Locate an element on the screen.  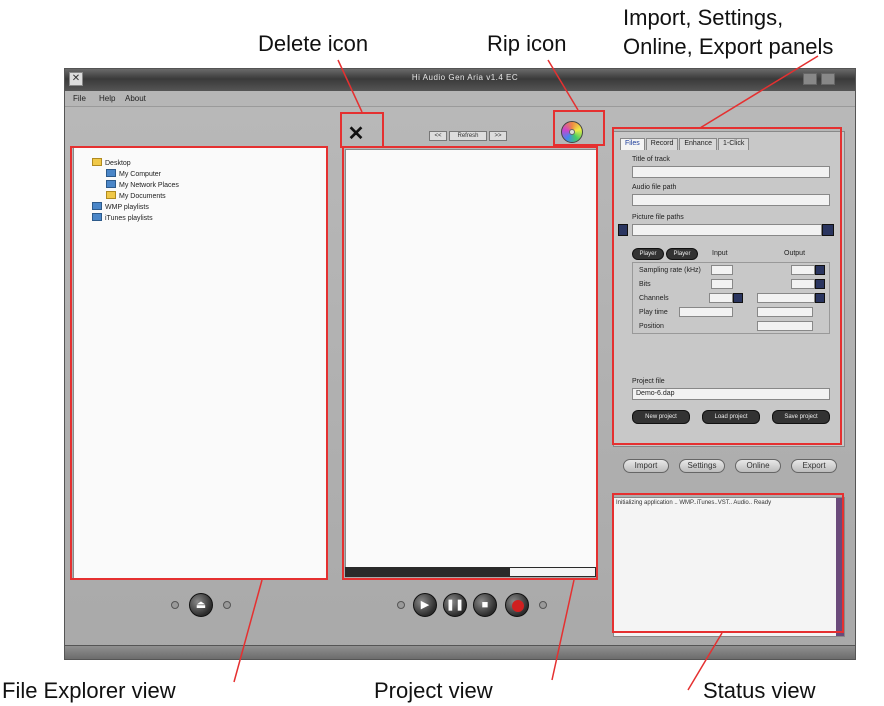
stop-icon: ■ is located at coordinates (485, 605).